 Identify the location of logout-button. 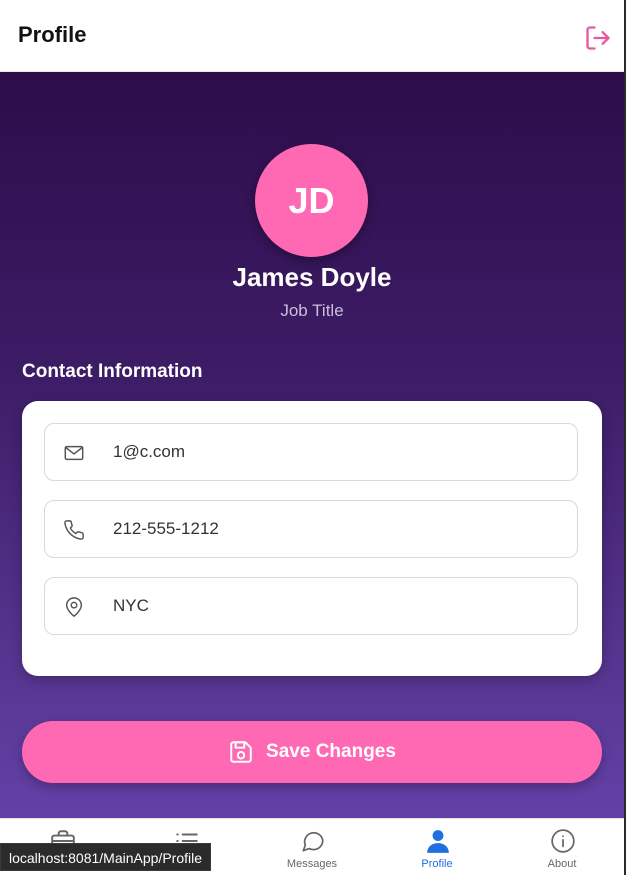
(598, 38).